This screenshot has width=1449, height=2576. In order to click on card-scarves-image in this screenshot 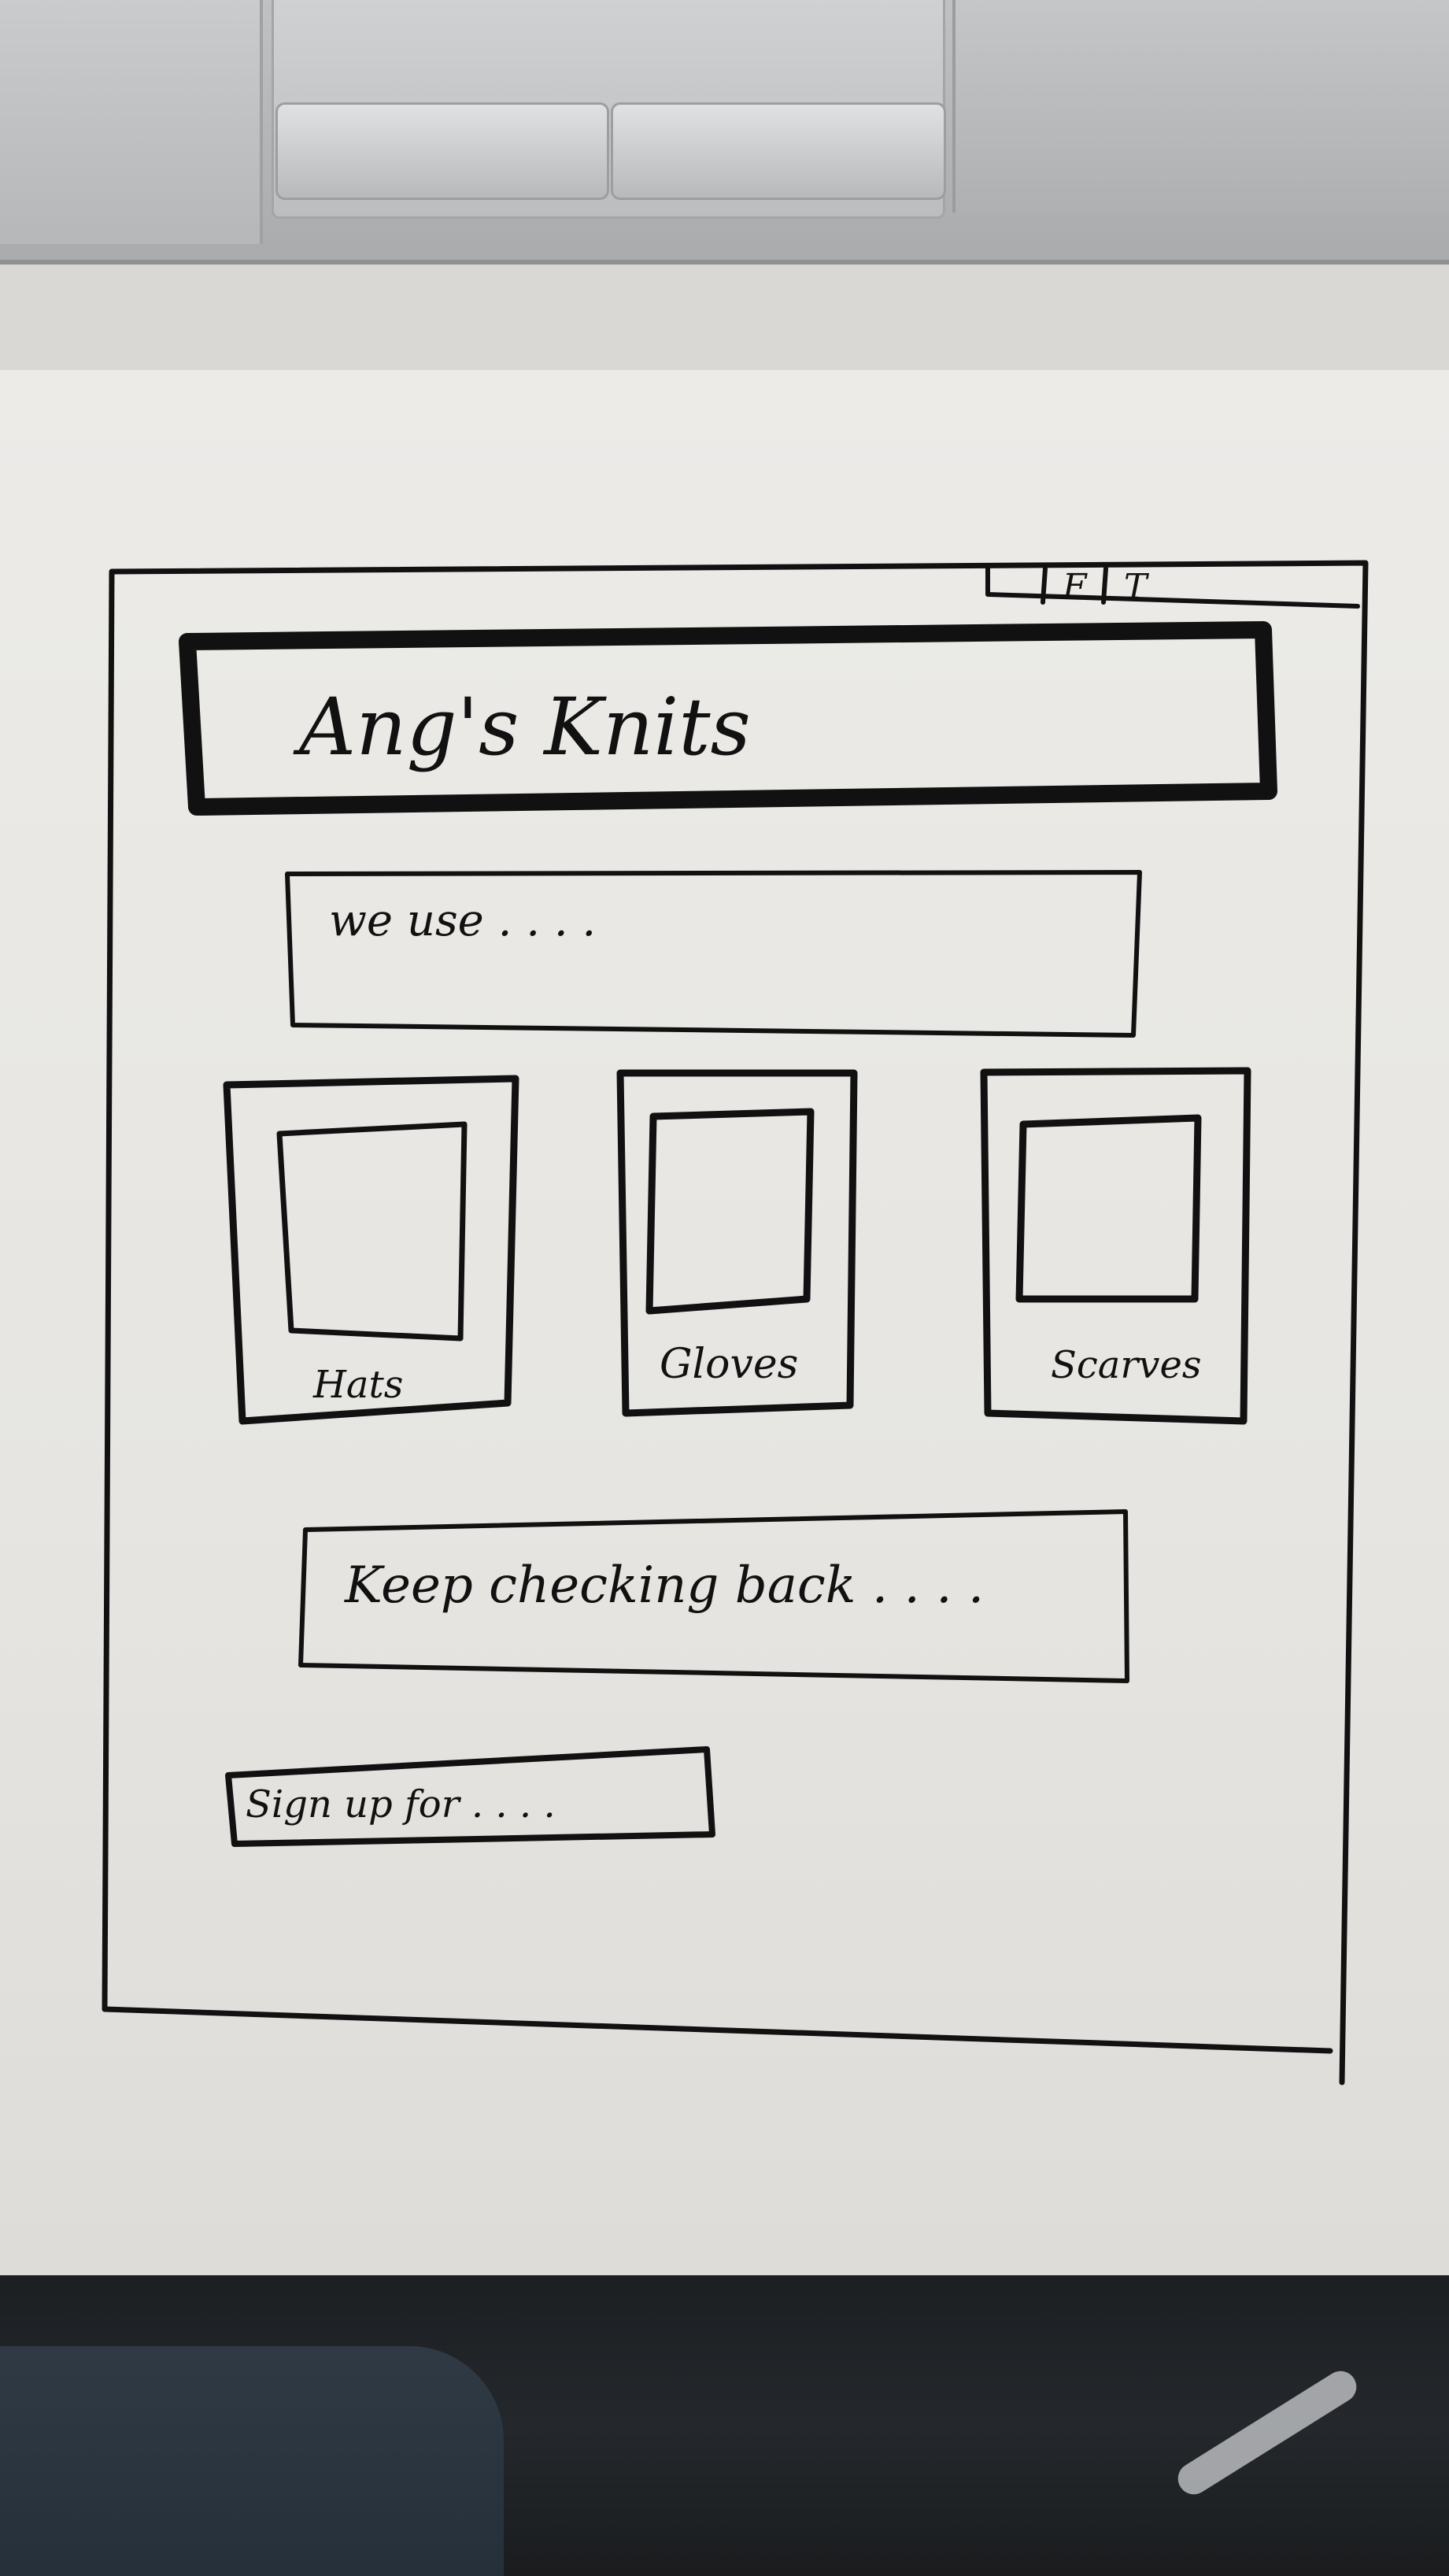, I will do `click(1108, 1208)`.